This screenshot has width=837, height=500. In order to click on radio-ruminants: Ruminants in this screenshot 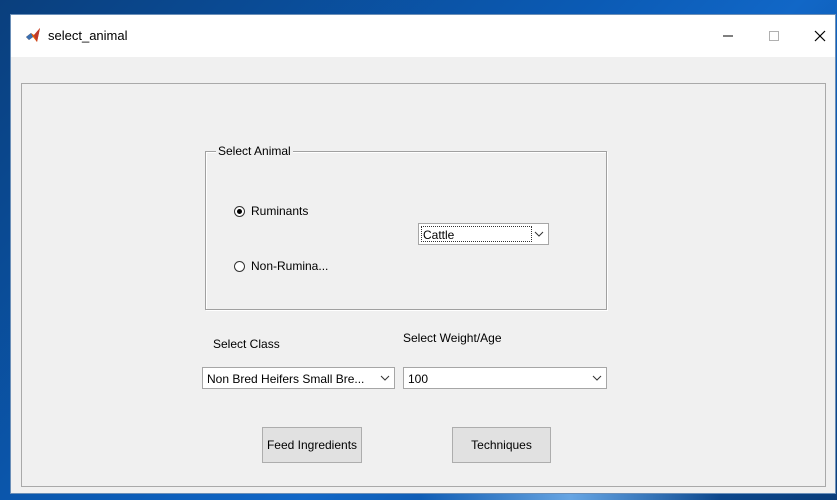, I will do `click(271, 211)`.